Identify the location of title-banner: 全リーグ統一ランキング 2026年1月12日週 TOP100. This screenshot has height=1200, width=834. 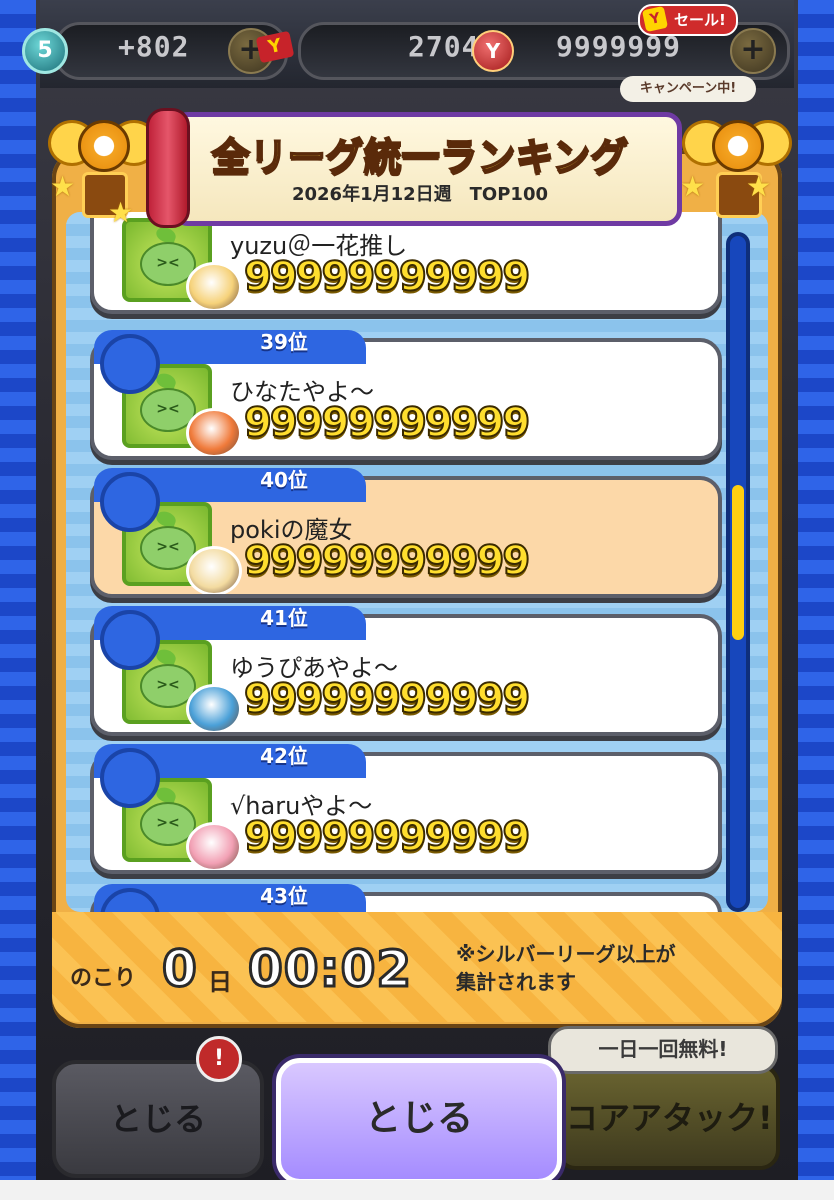
(418, 168).